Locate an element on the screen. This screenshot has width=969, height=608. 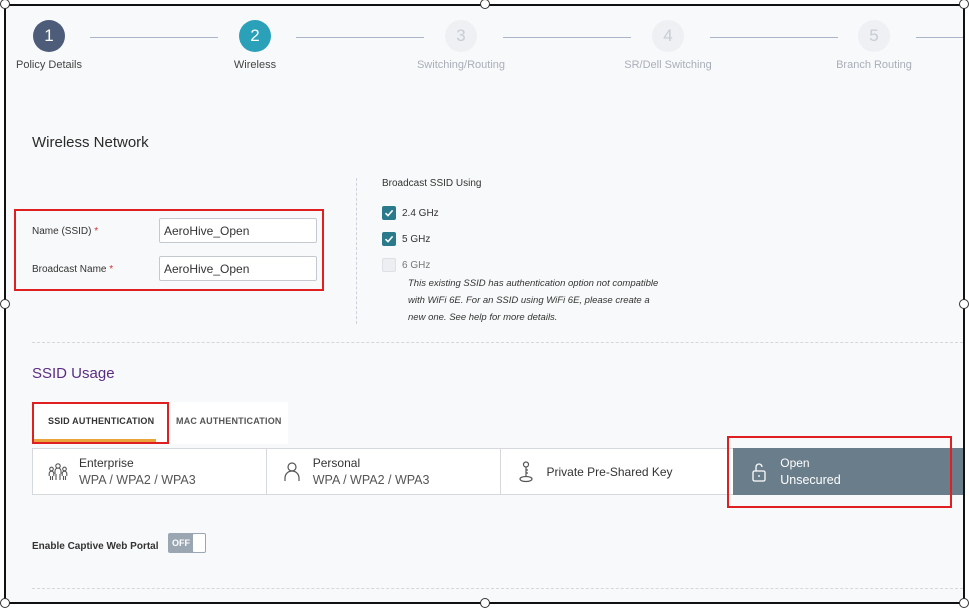
broadcast-ssid-using-label: Broadcast SSID Using is located at coordinates (432, 183).